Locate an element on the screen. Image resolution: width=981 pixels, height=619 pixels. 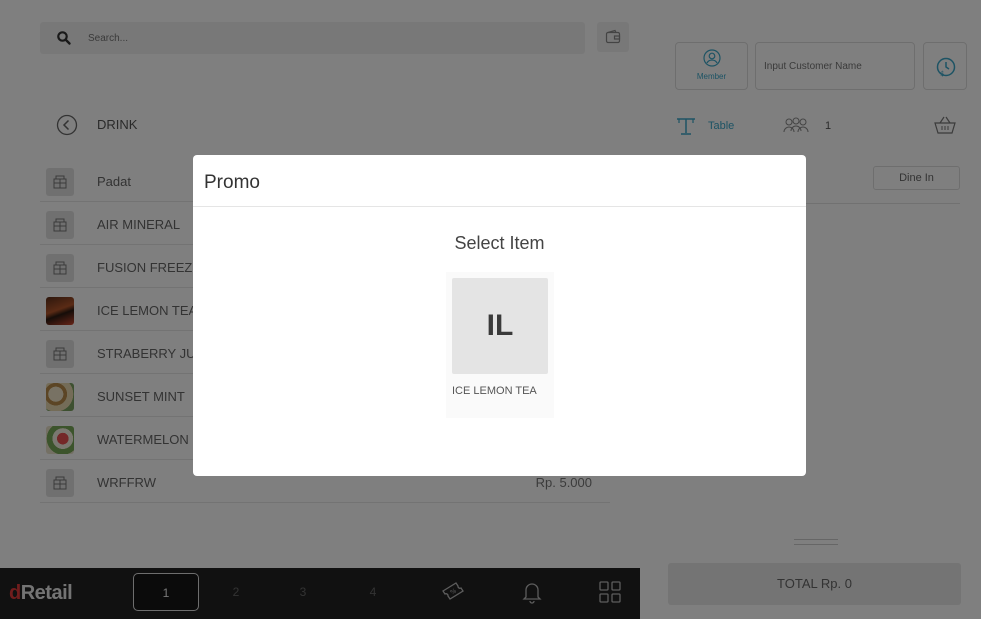
modal-title: Promo is located at coordinates (232, 182).